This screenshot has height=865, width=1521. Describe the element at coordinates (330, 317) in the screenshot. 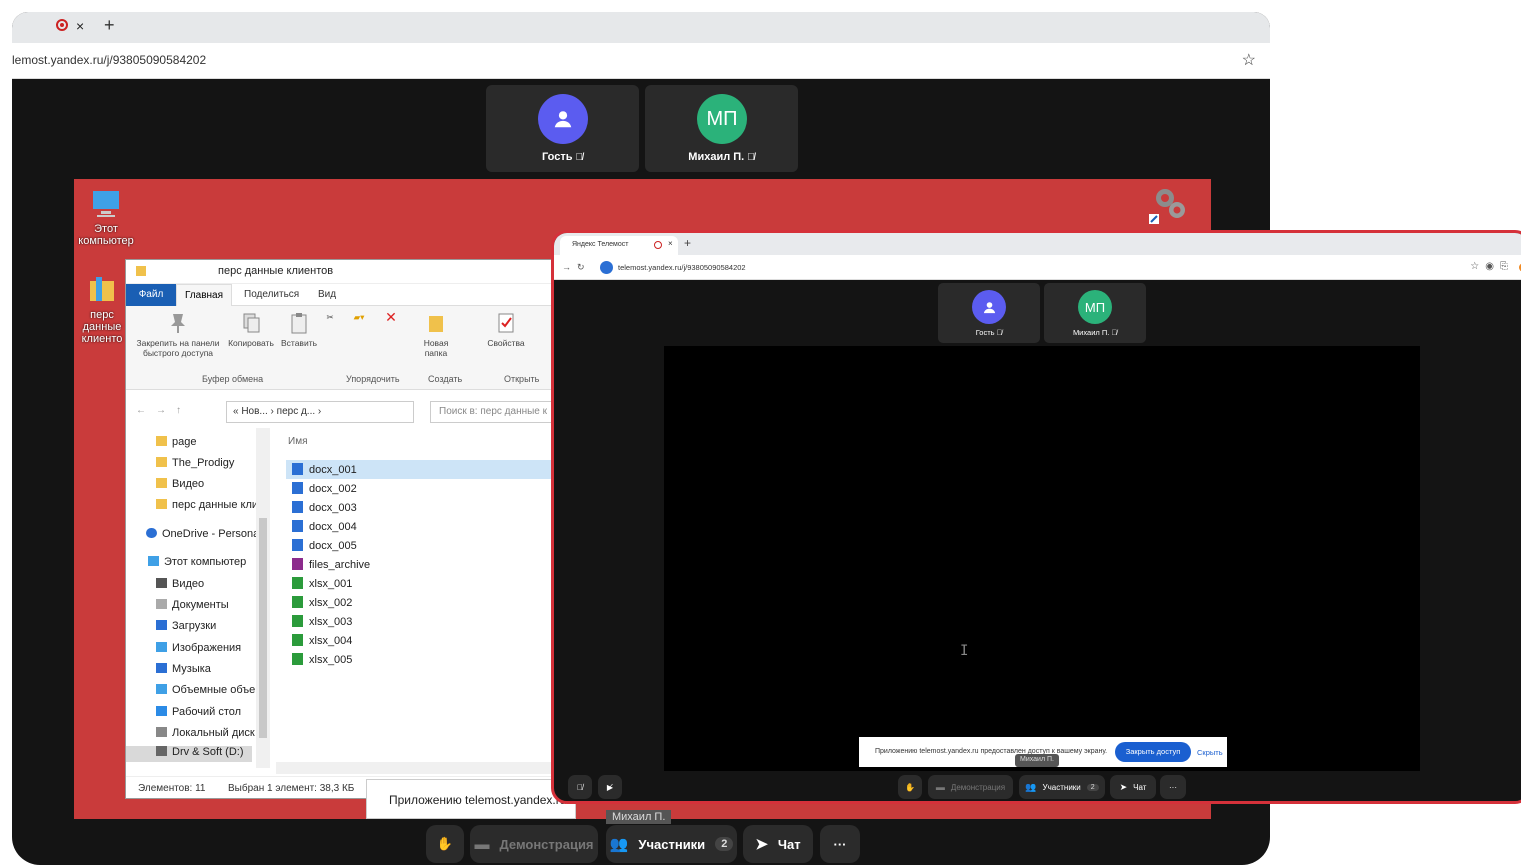

I see `cut-icon: ✂` at that location.